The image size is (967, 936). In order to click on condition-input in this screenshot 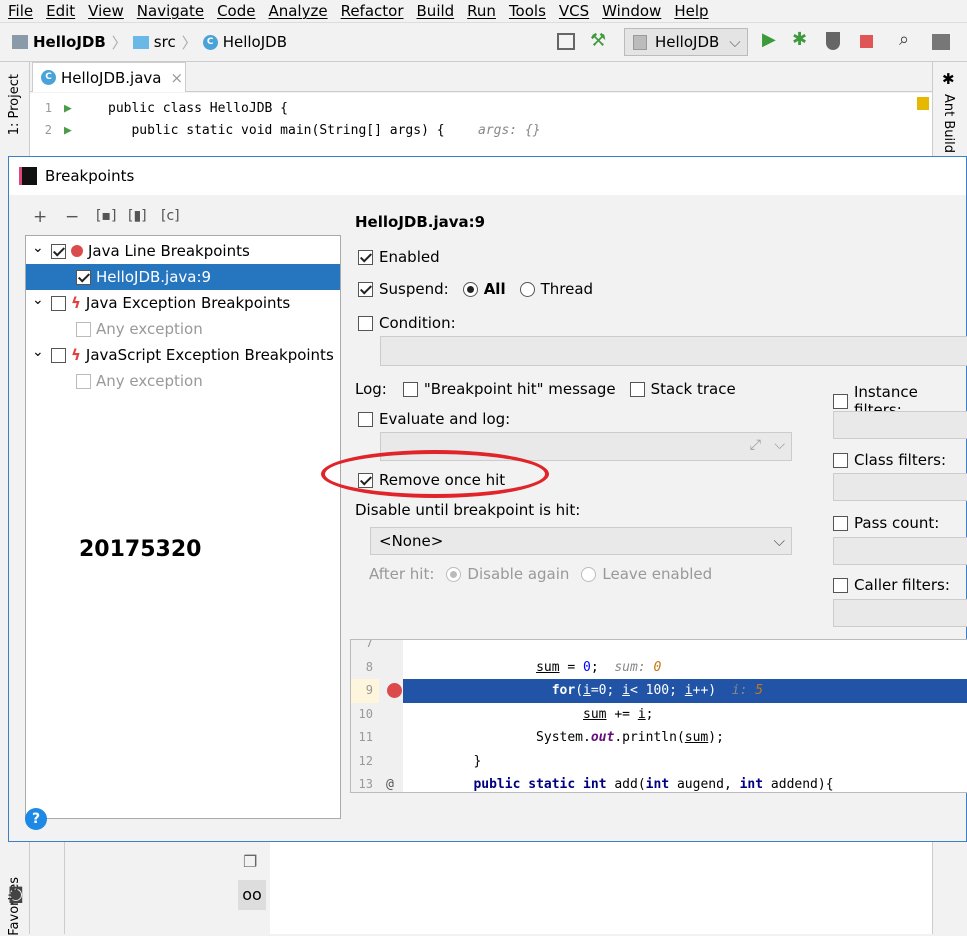, I will do `click(673, 351)`.